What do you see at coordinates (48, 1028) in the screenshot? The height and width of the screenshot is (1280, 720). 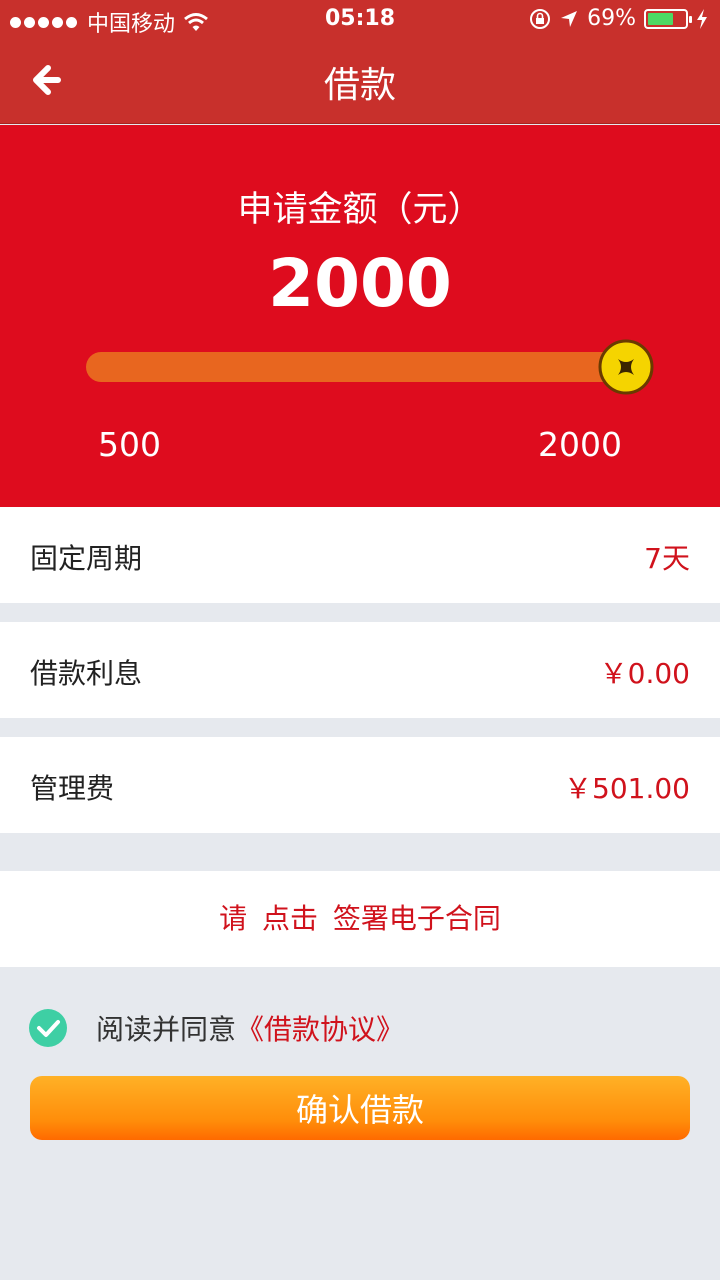 I see `checkmark-circle-icon` at bounding box center [48, 1028].